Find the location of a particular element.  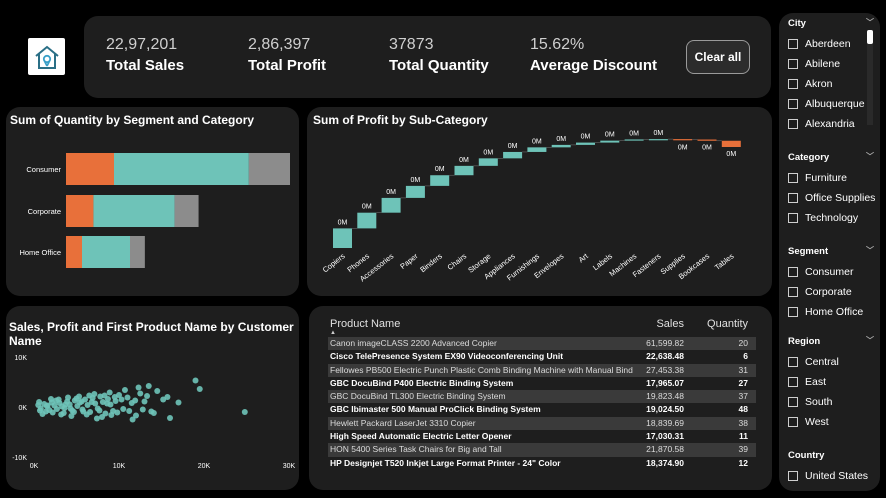

column-header-quantity: Quantity is located at coordinates (727, 324).